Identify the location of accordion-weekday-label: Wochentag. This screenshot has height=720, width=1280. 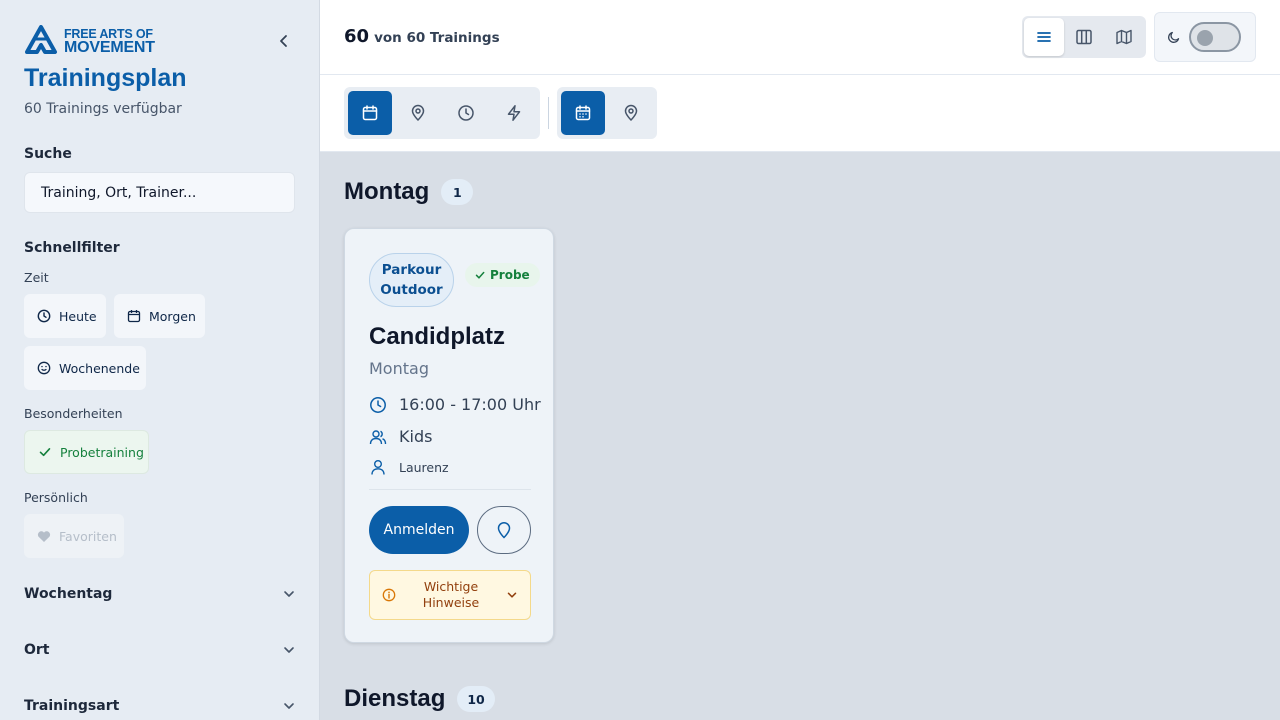
(68, 594).